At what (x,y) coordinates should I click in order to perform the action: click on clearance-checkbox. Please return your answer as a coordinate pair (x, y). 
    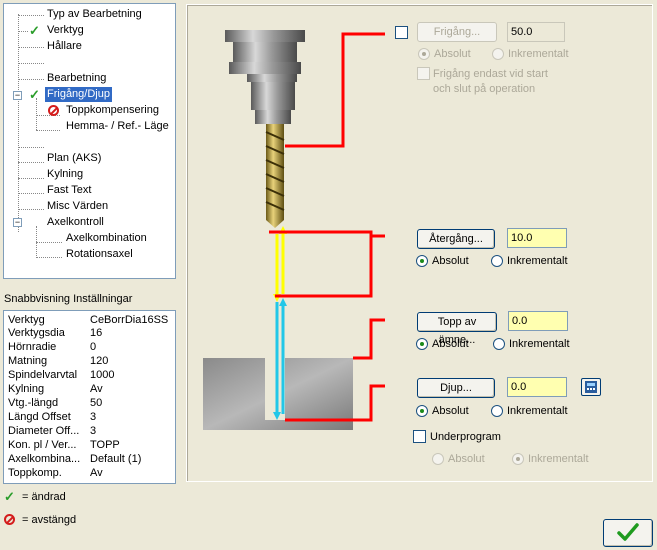
    Looking at the image, I should click on (401, 32).